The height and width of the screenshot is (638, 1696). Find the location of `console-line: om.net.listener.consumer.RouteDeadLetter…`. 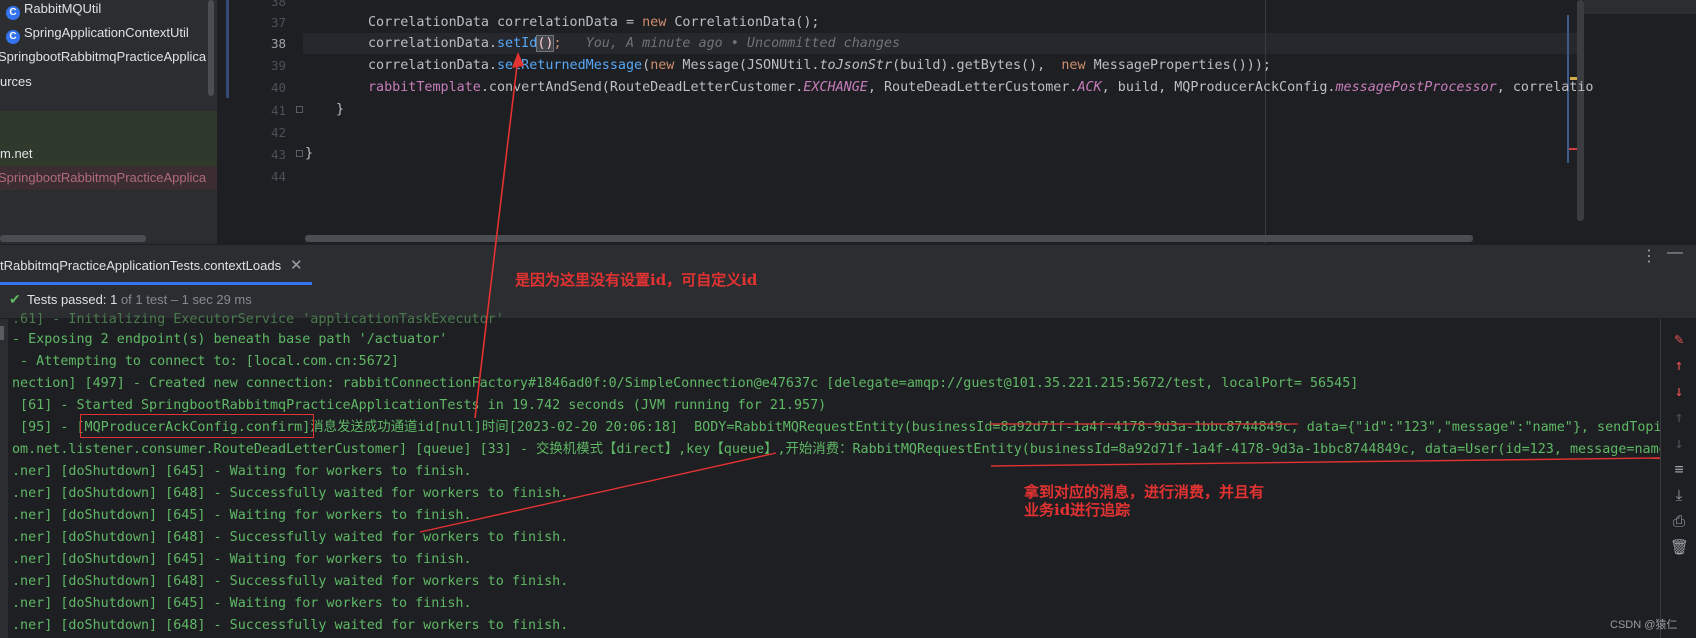

console-line: om.net.listener.consumer.RouteDeadLetter… is located at coordinates (847, 449).